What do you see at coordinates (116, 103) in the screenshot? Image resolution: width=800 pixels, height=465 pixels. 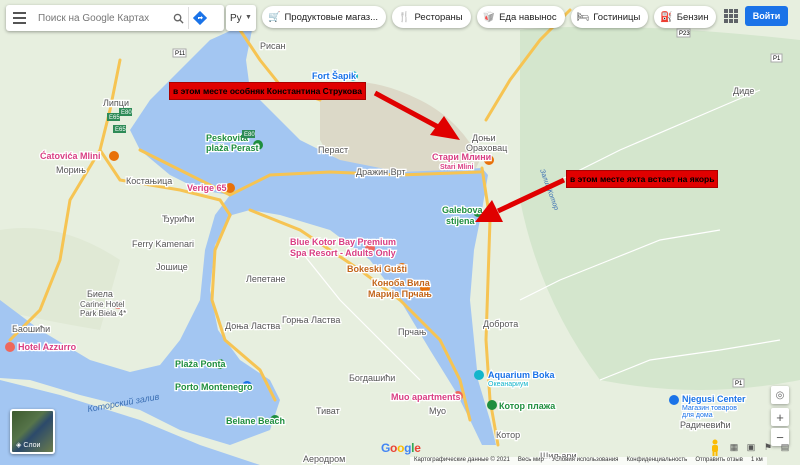 I see `label-lipci: Липци` at bounding box center [116, 103].